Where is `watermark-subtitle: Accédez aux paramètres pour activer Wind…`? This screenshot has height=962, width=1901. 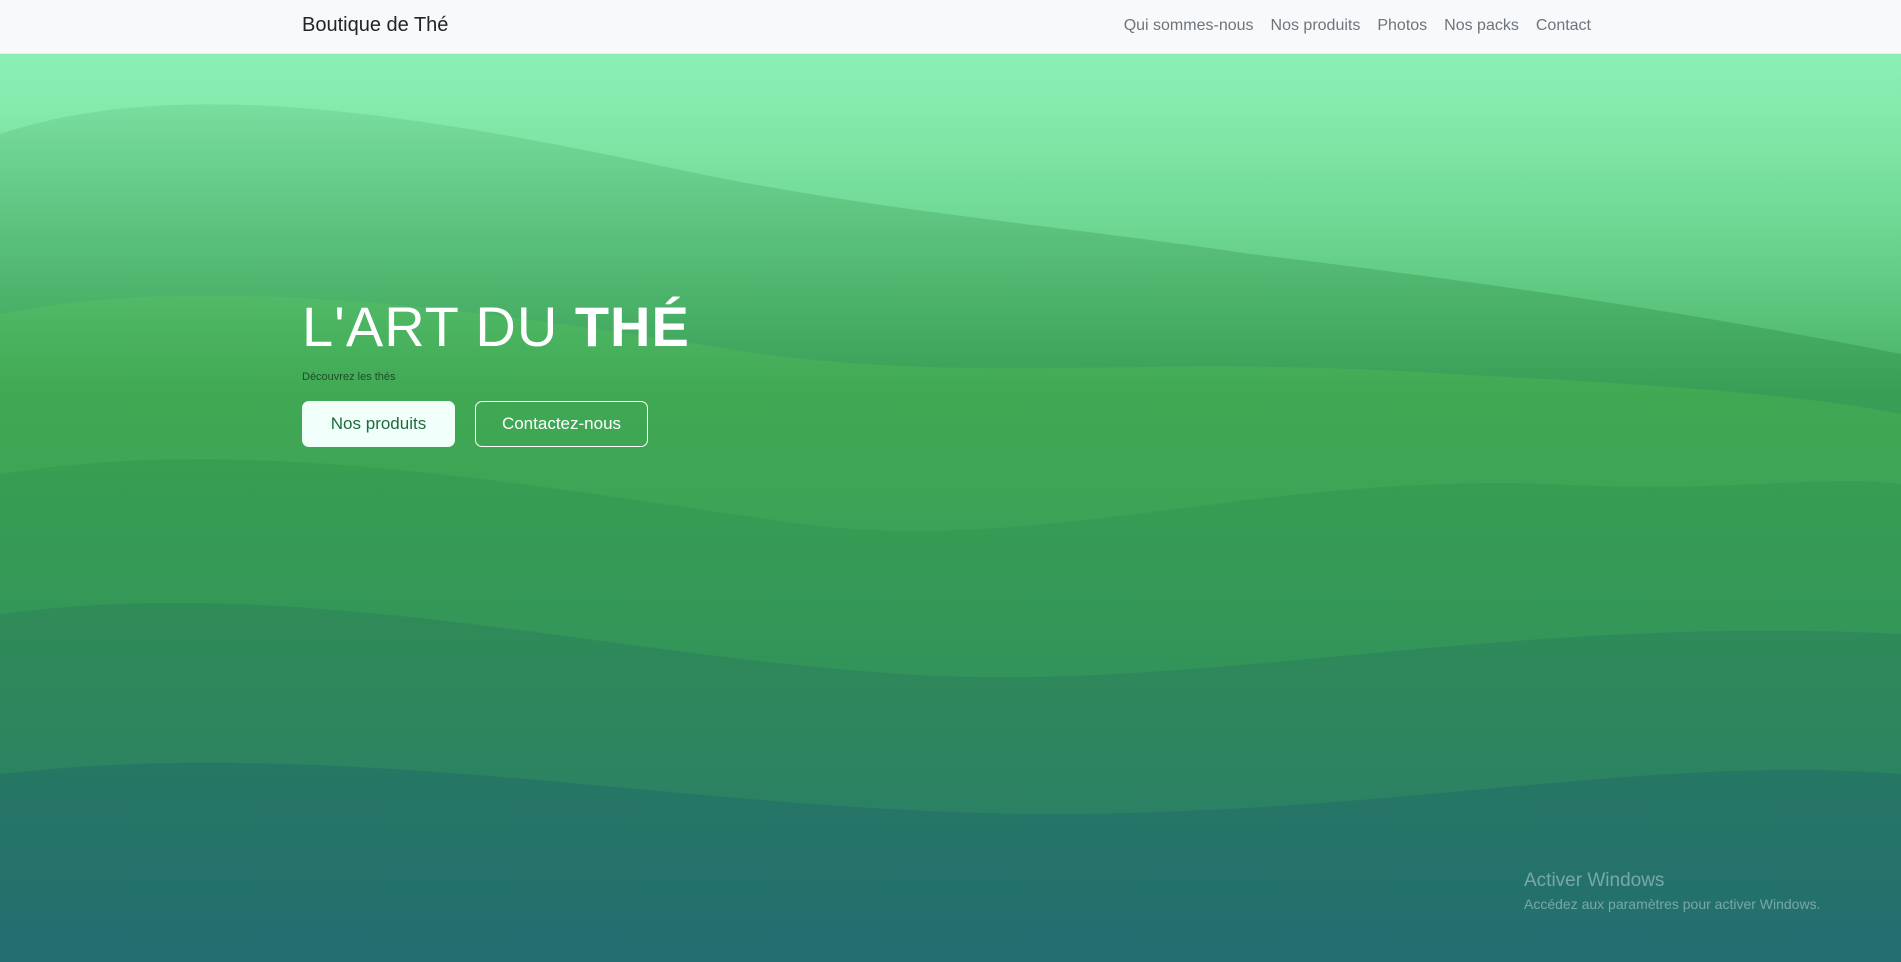 watermark-subtitle: Accédez aux paramètres pour activer Wind… is located at coordinates (1672, 904).